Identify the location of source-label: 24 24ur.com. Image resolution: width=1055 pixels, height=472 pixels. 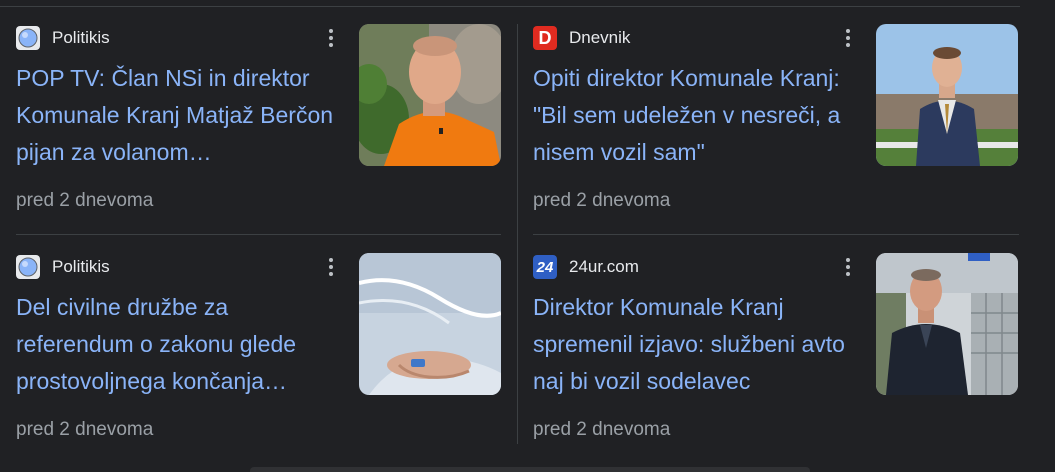
(586, 267).